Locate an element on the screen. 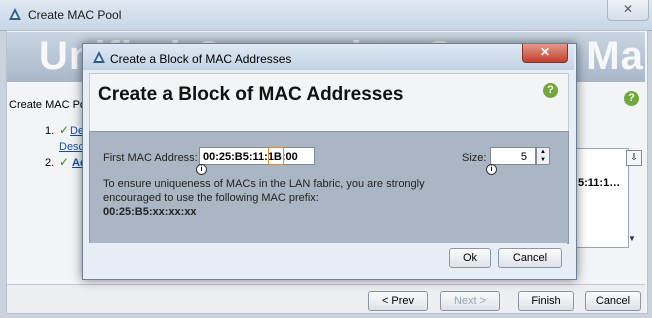 The width and height of the screenshot is (652, 318). size-label: Size: is located at coordinates (474, 158).